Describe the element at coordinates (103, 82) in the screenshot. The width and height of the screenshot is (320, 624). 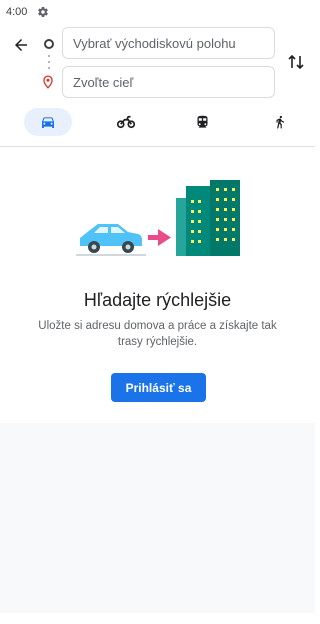
I see `destination-placeholder: Zvoľte cieľ` at that location.